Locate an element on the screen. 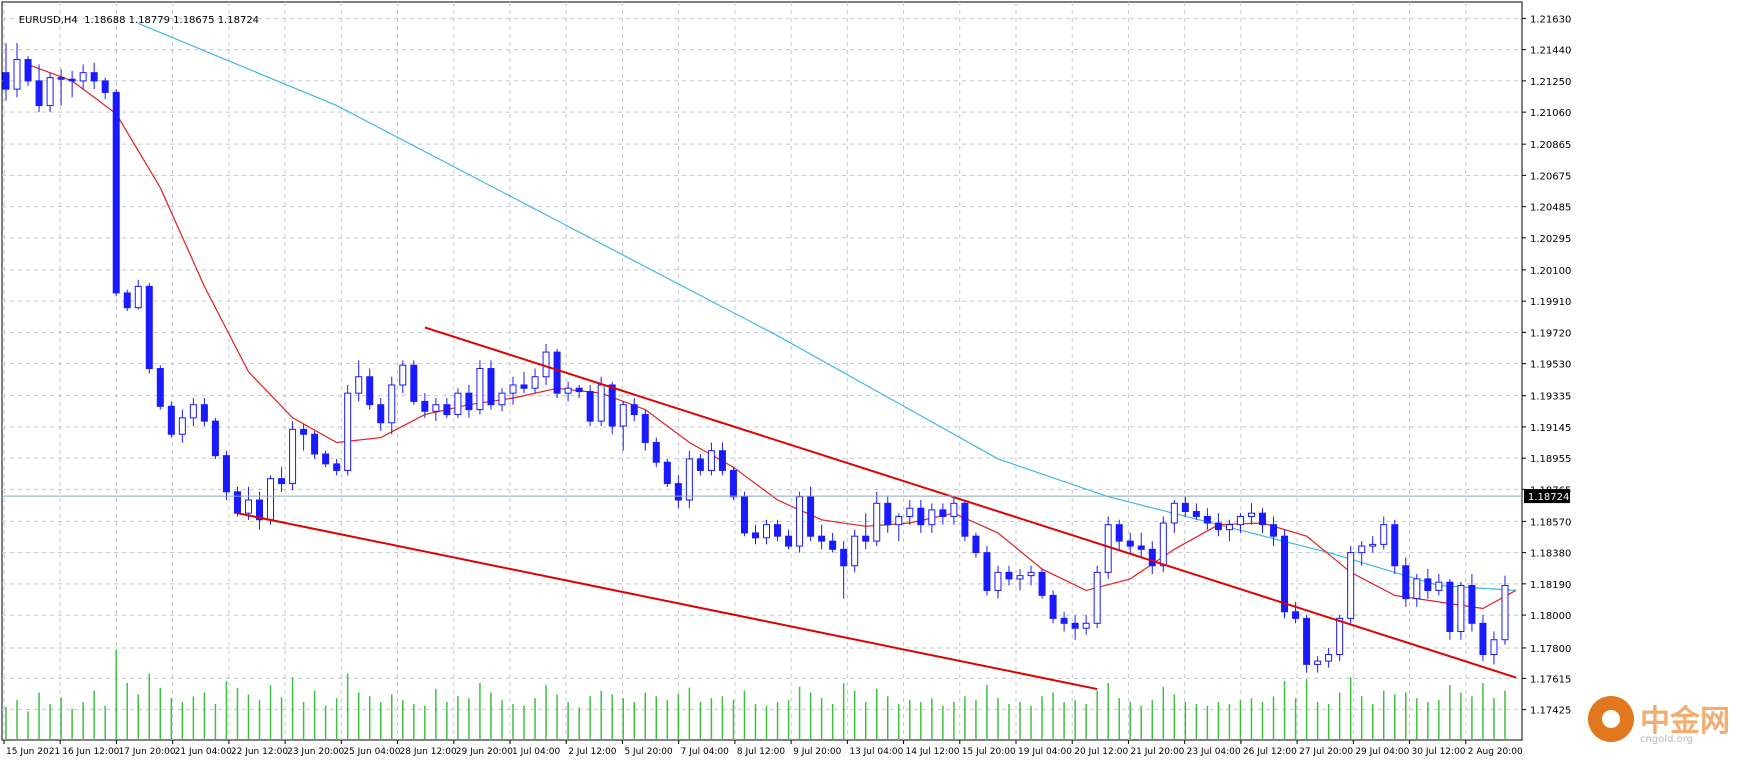  x-tick-label: 9 Jul 20:00 is located at coordinates (817, 752).